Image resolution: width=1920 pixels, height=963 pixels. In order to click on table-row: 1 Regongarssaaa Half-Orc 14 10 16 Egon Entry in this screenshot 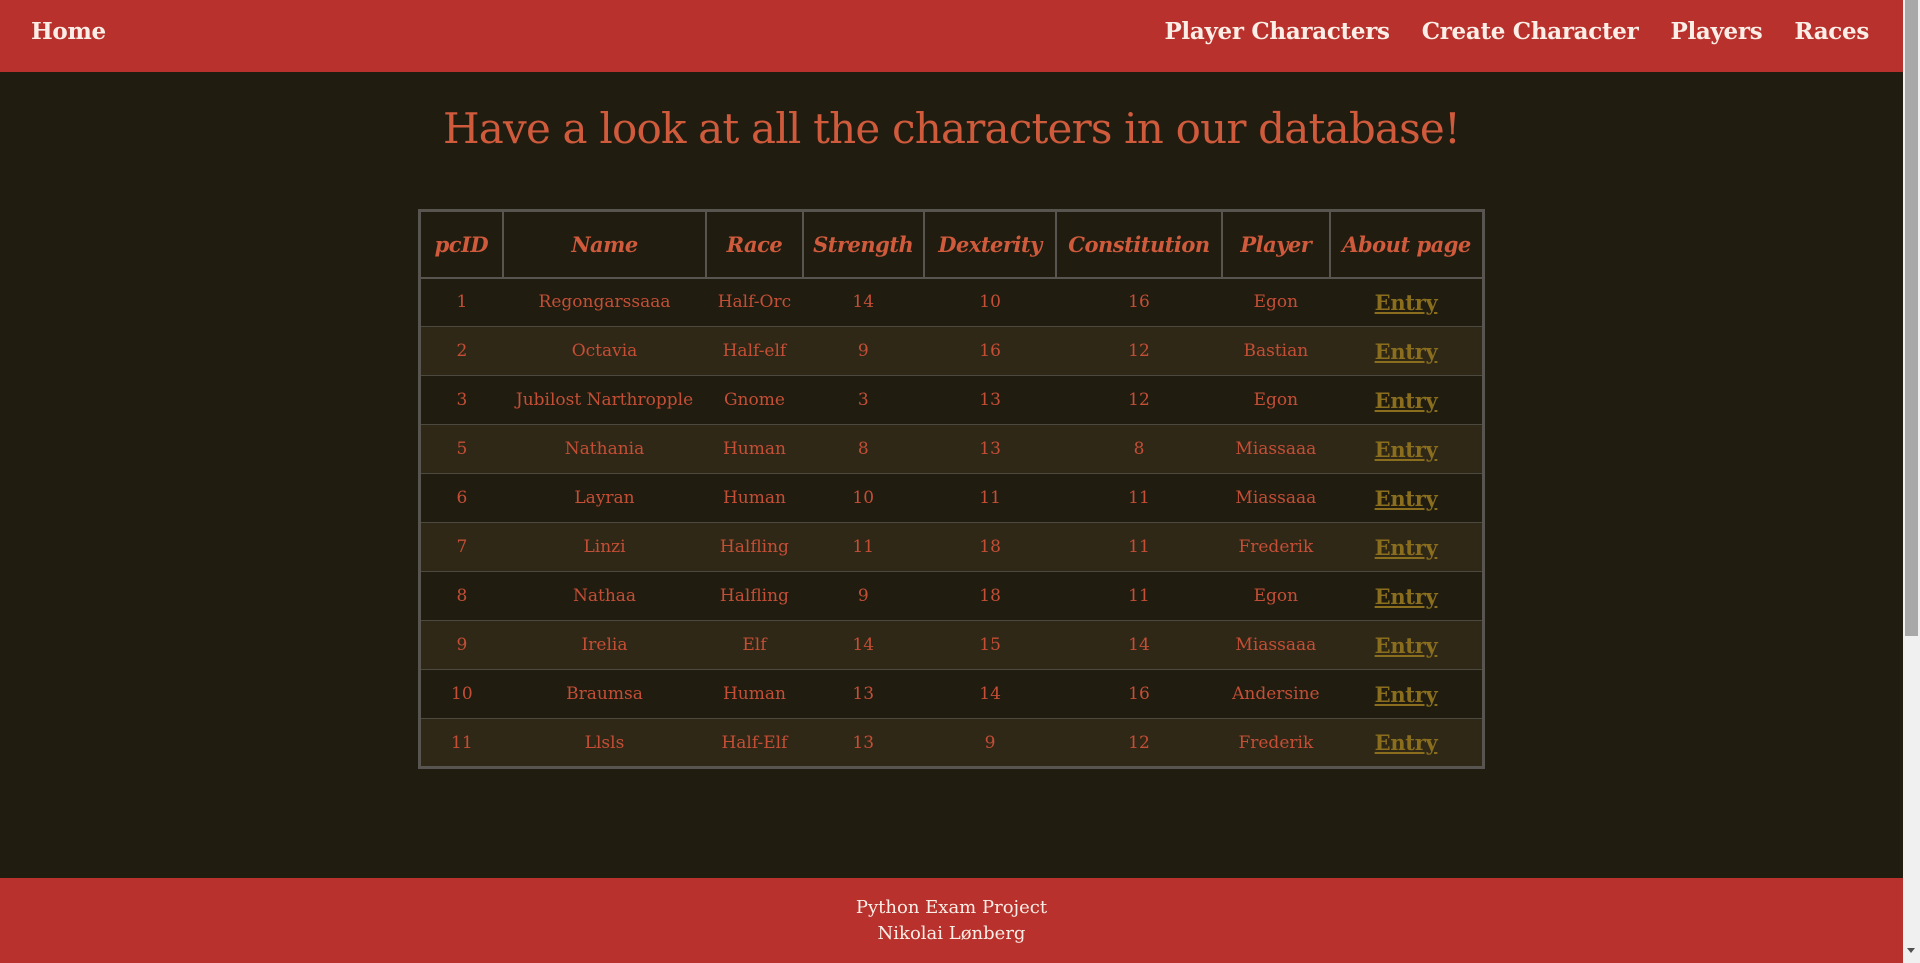, I will do `click(951, 302)`.